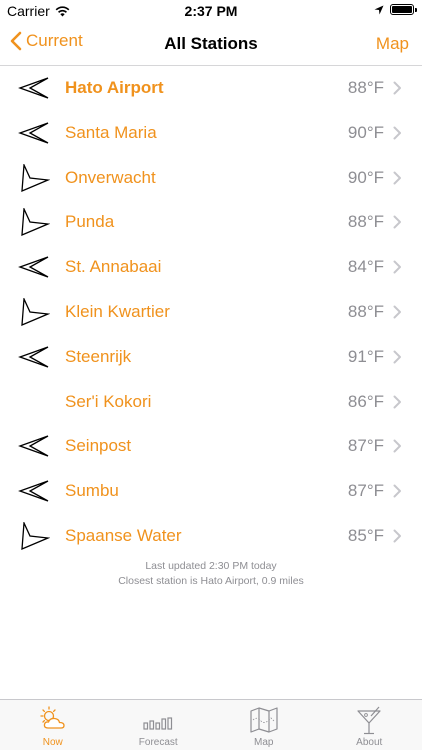 This screenshot has height=750, width=422. I want to click on tab-map: Map, so click(264, 725).